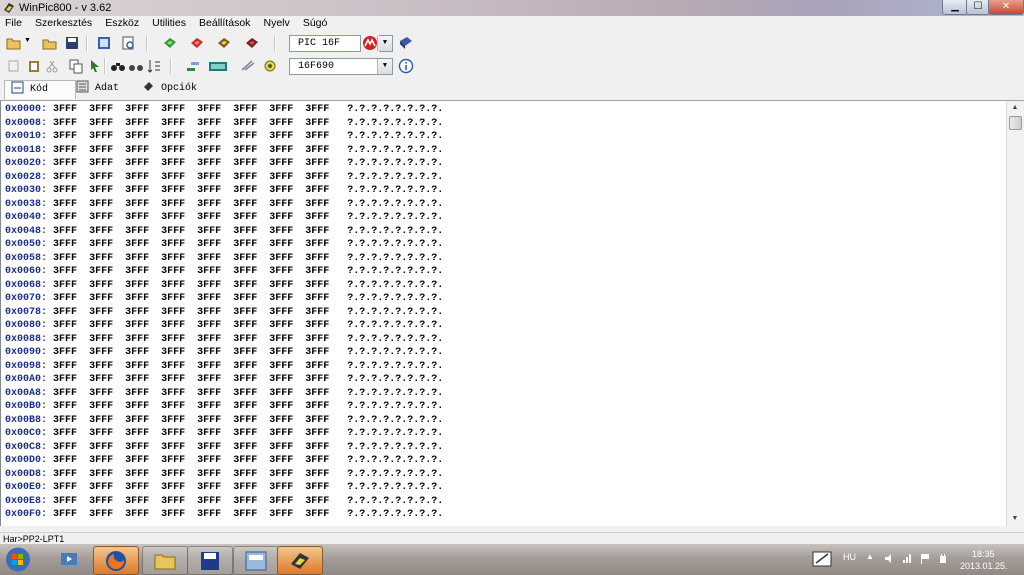  What do you see at coordinates (385, 43) in the screenshot?
I see `device-family-dropdown: ▼` at bounding box center [385, 43].